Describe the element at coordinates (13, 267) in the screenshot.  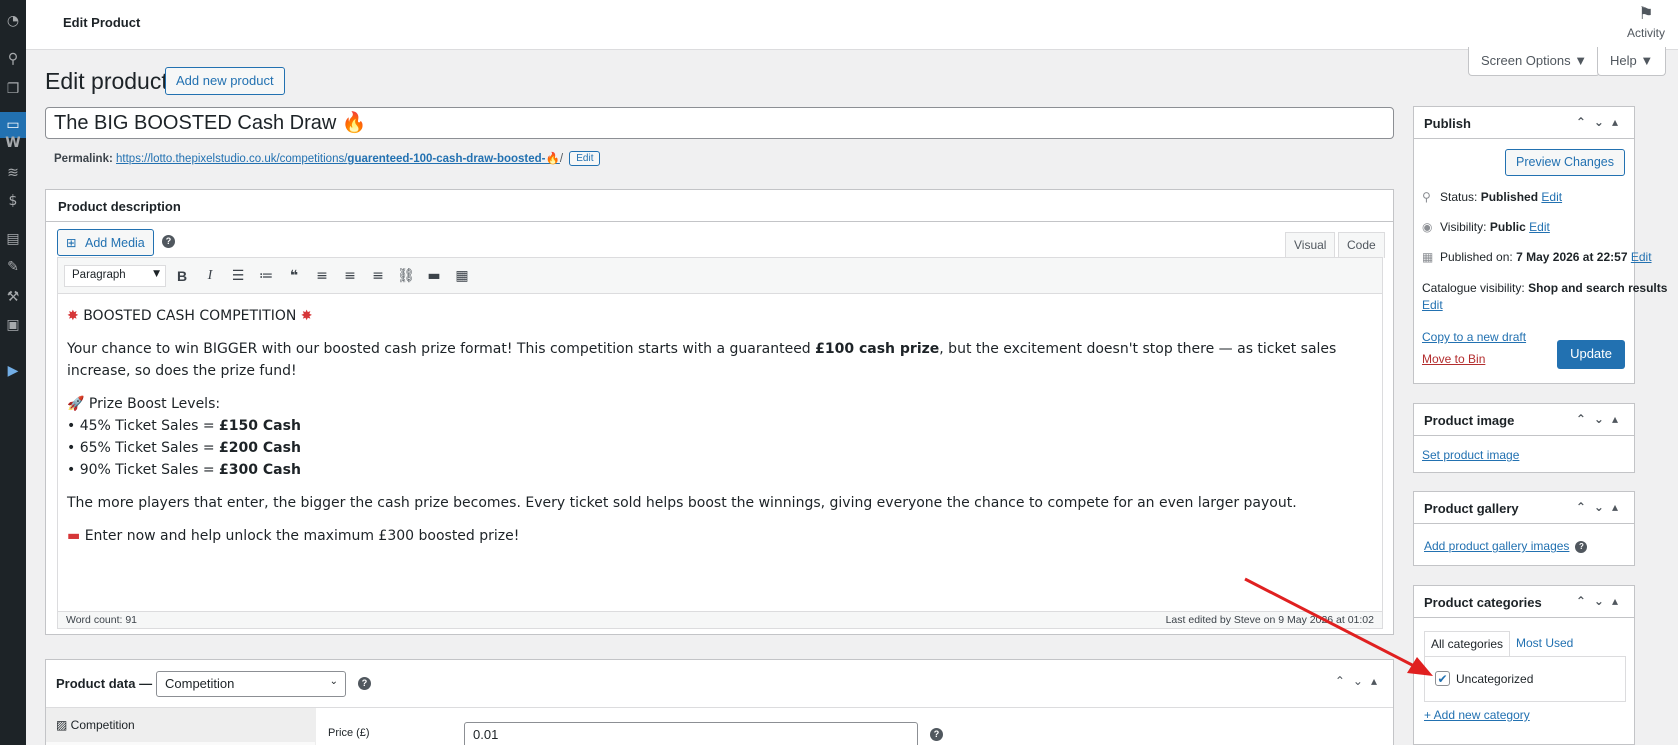
I see `appearance-icon: ✎` at that location.